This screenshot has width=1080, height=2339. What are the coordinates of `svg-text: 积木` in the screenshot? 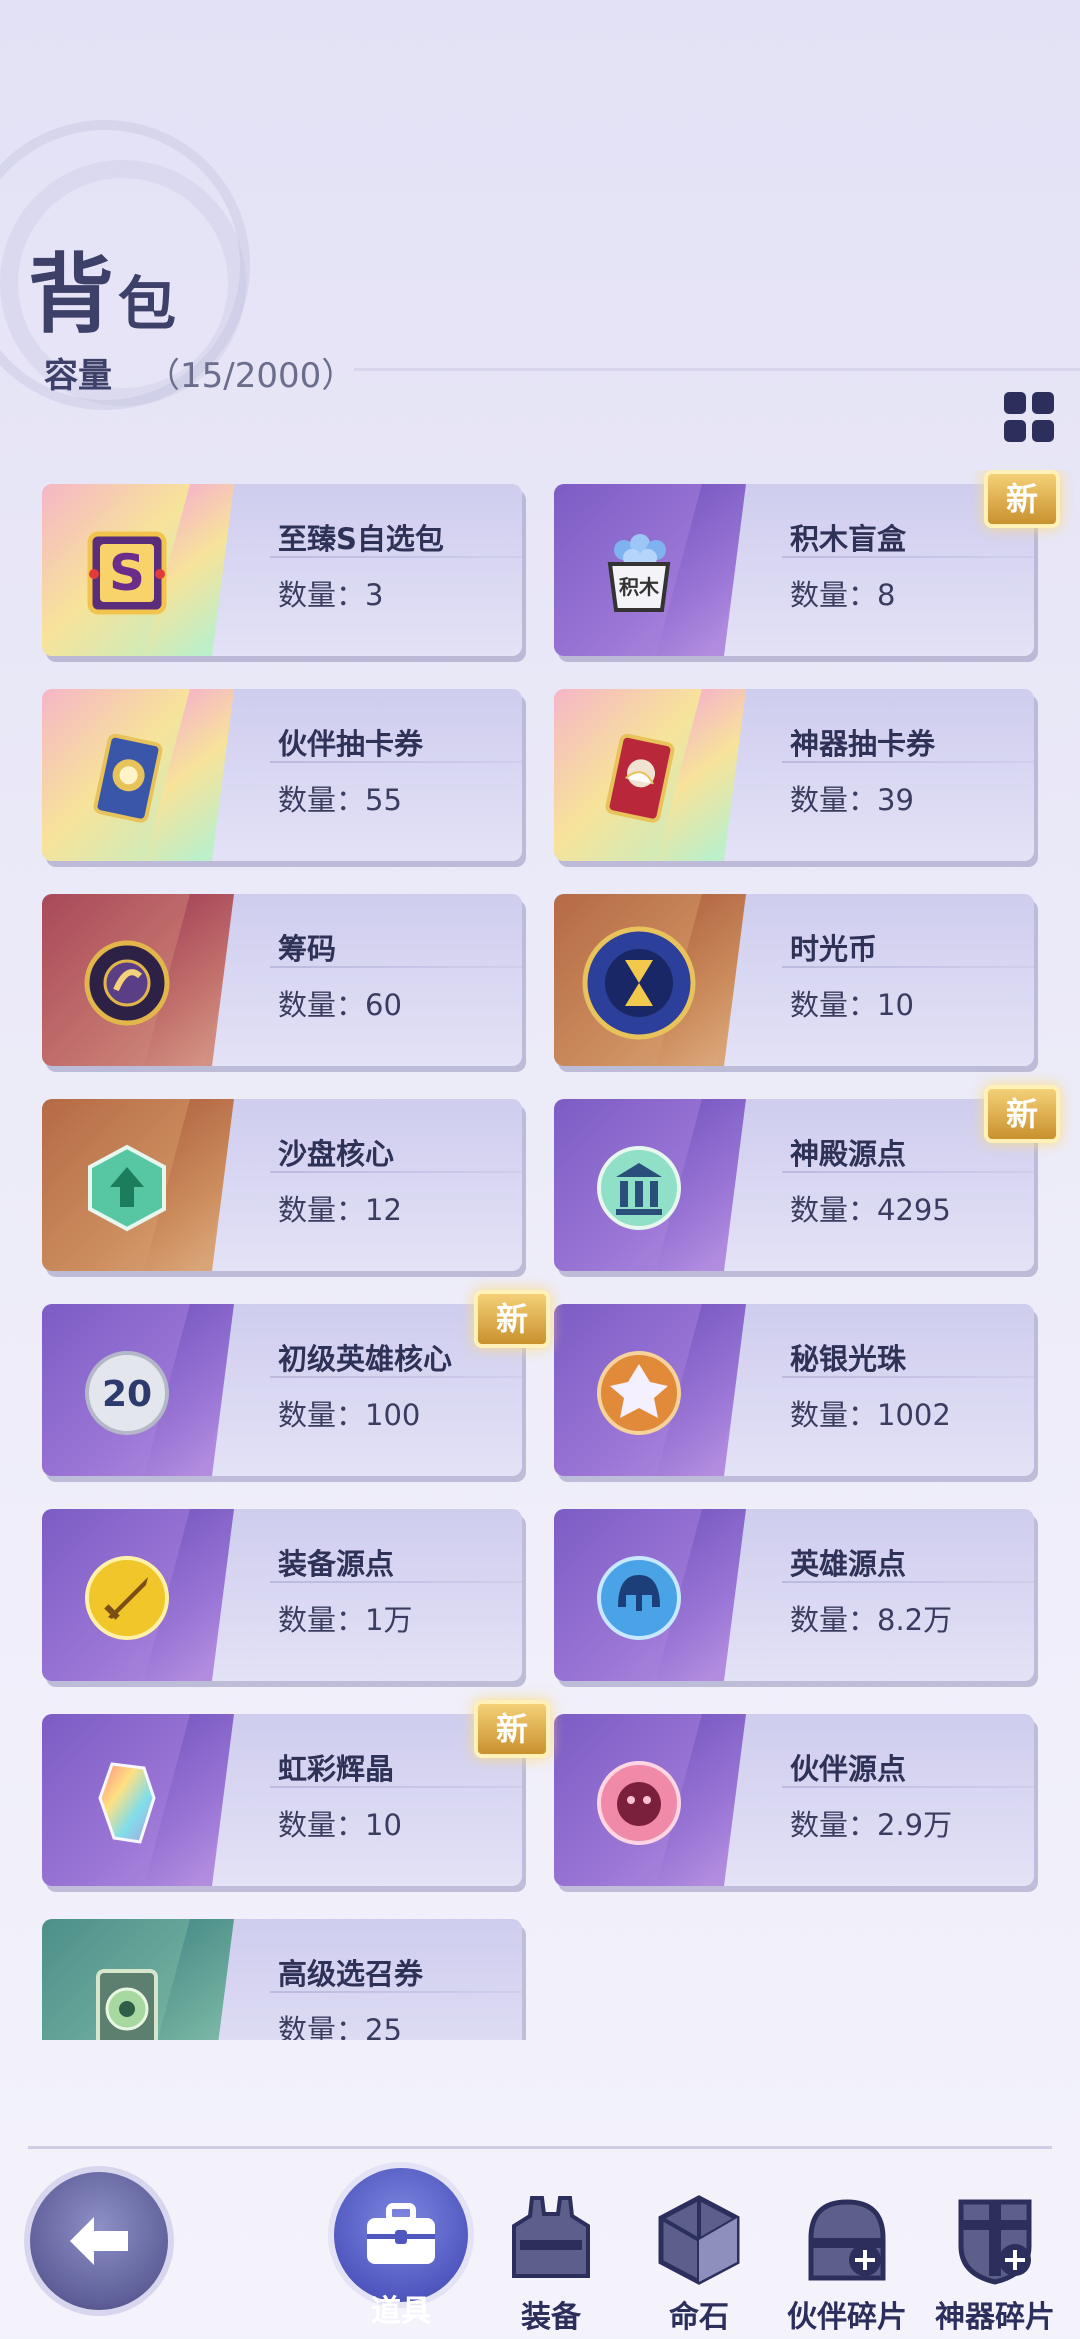 It's located at (639, 587).